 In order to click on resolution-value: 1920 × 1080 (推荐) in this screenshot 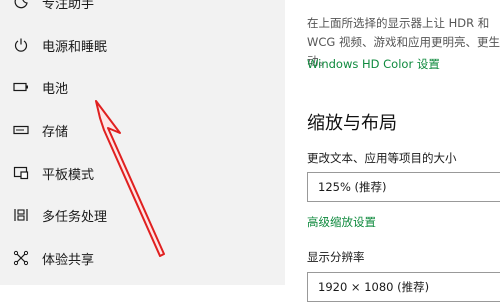, I will do `click(374, 287)`.